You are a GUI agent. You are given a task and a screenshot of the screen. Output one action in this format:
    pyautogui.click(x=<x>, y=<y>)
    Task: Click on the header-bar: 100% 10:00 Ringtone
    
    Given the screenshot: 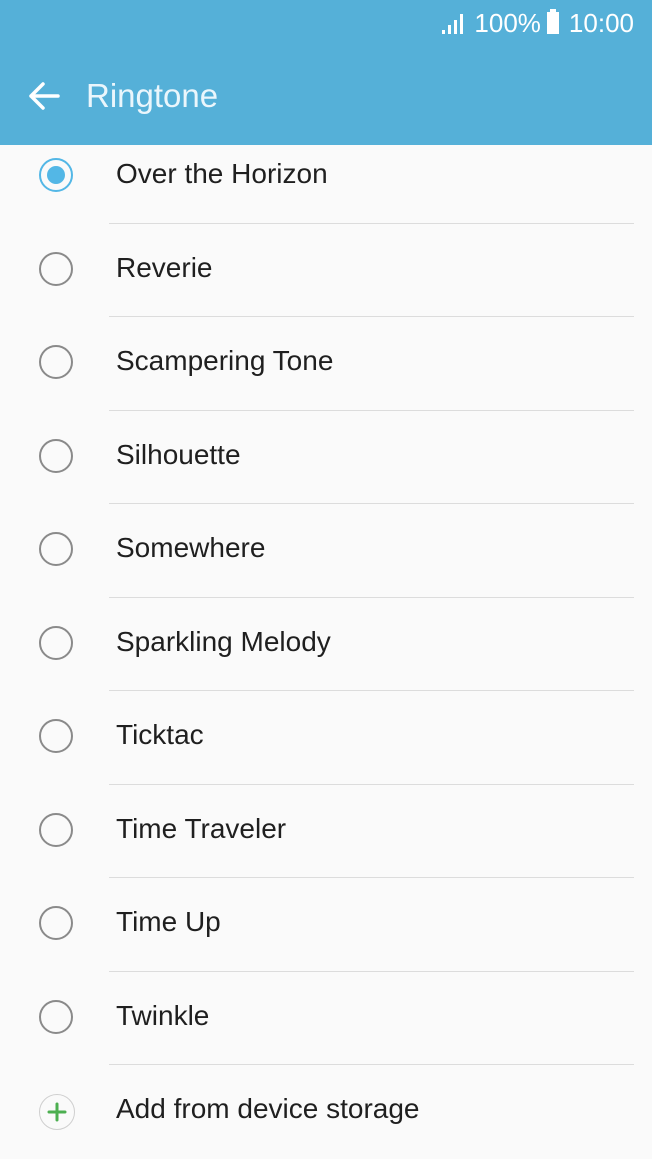 What is the action you would take?
    pyautogui.click(x=326, y=72)
    